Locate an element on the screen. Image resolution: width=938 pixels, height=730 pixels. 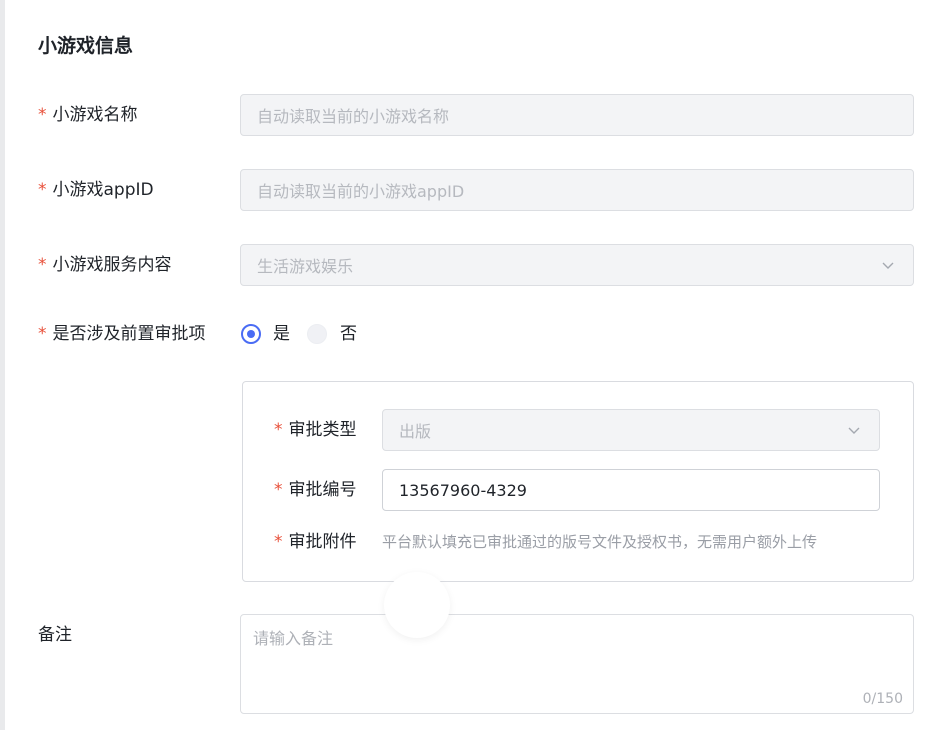
approval-attachment-hint: 平台默认填充已审批通过的版号文件及授权书，无需用户额外上传 is located at coordinates (600, 542).